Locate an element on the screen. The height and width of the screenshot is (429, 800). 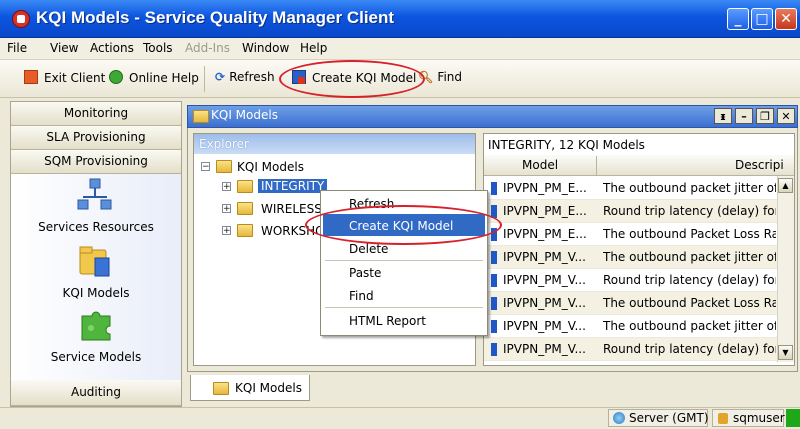
scroll-up-button: ▲ is located at coordinates (785, 185).